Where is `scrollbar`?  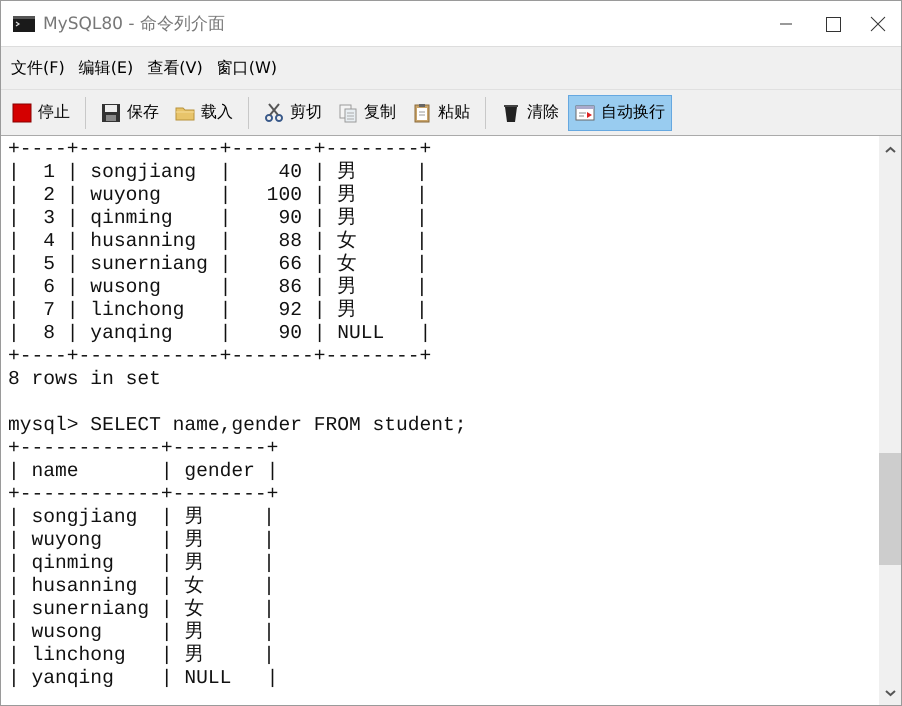 scrollbar is located at coordinates (890, 420).